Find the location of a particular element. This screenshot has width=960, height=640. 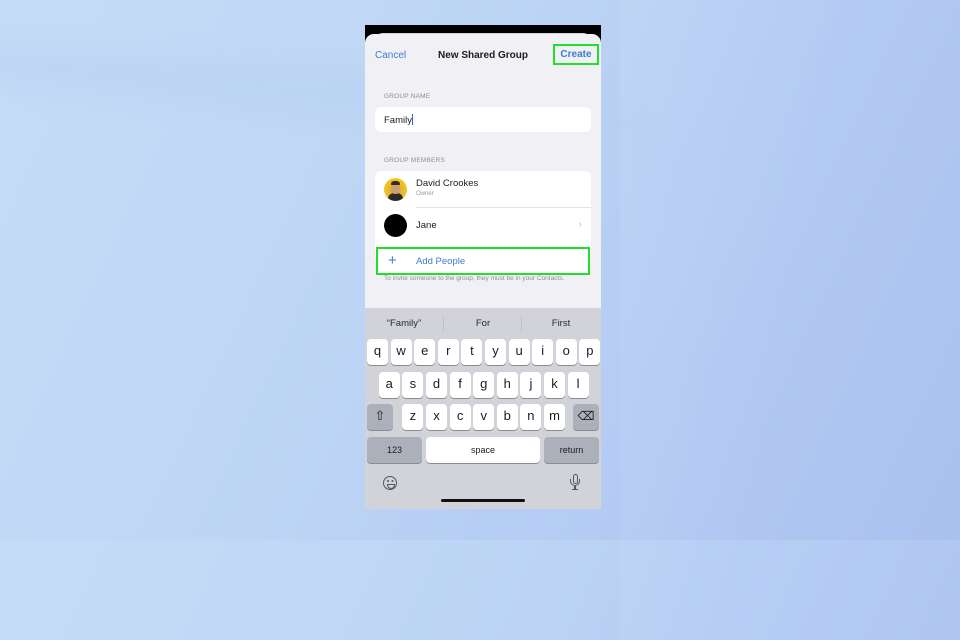

suggestion-item: First is located at coordinates (561, 323).